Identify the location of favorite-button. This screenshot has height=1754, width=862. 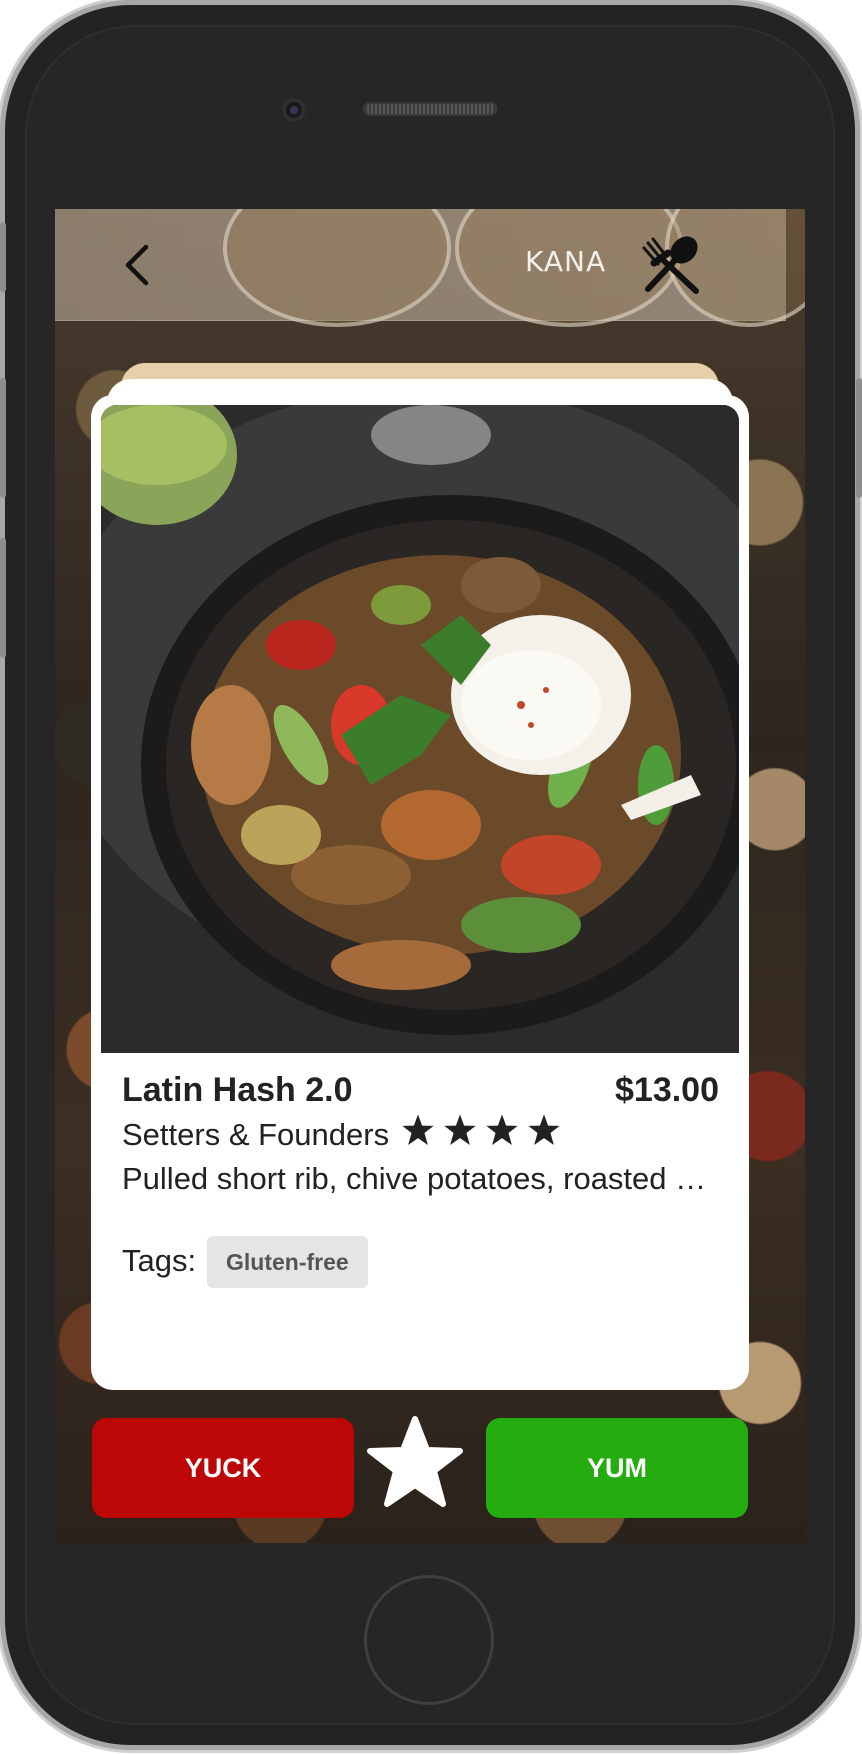
(415, 1463).